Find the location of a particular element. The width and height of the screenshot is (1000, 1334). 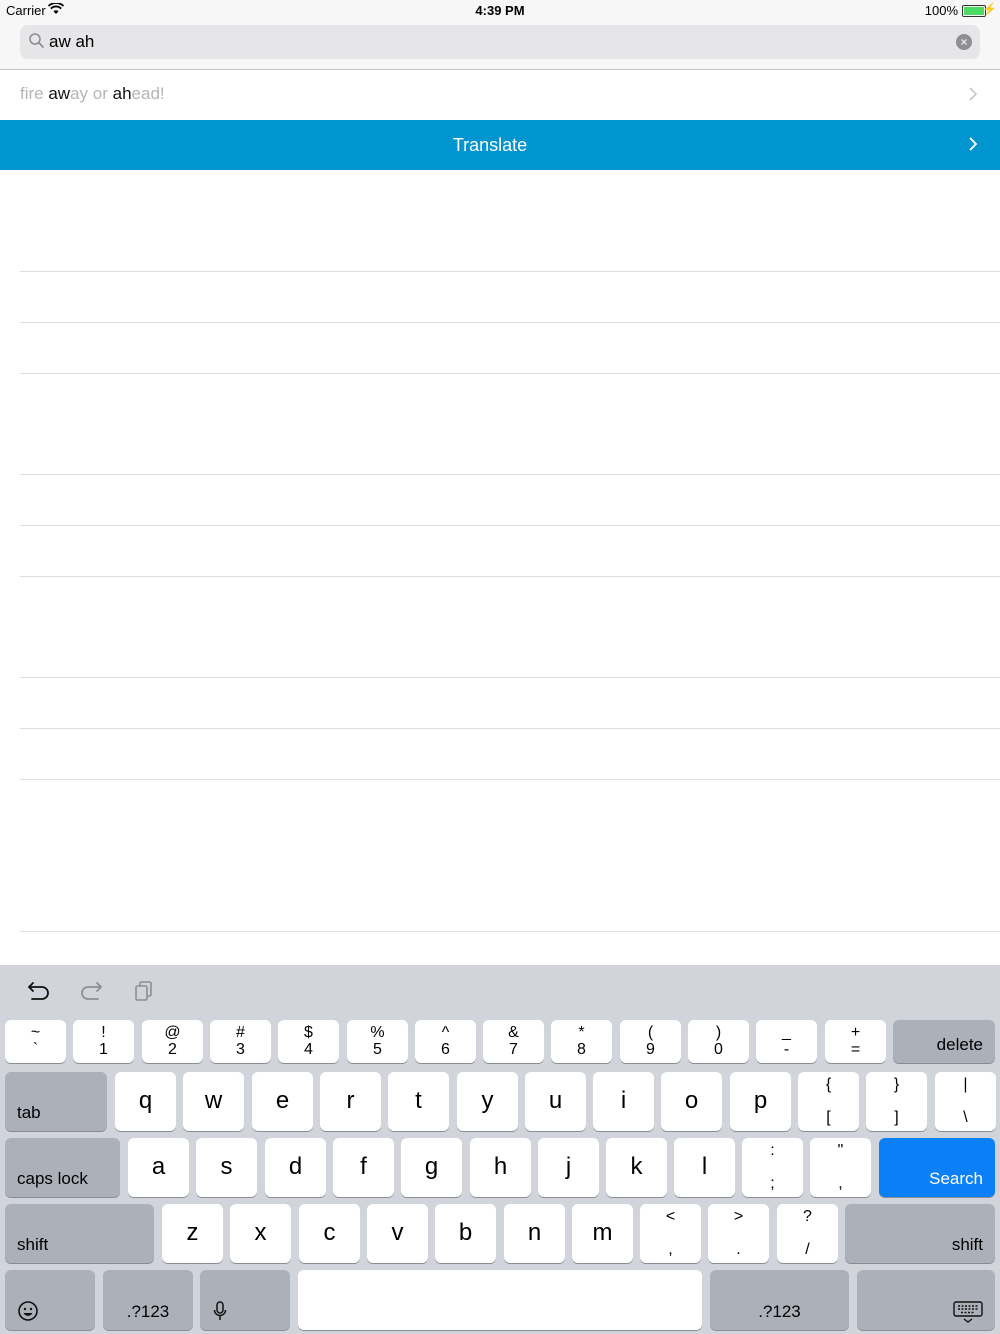

search-icon is located at coordinates (37, 41).